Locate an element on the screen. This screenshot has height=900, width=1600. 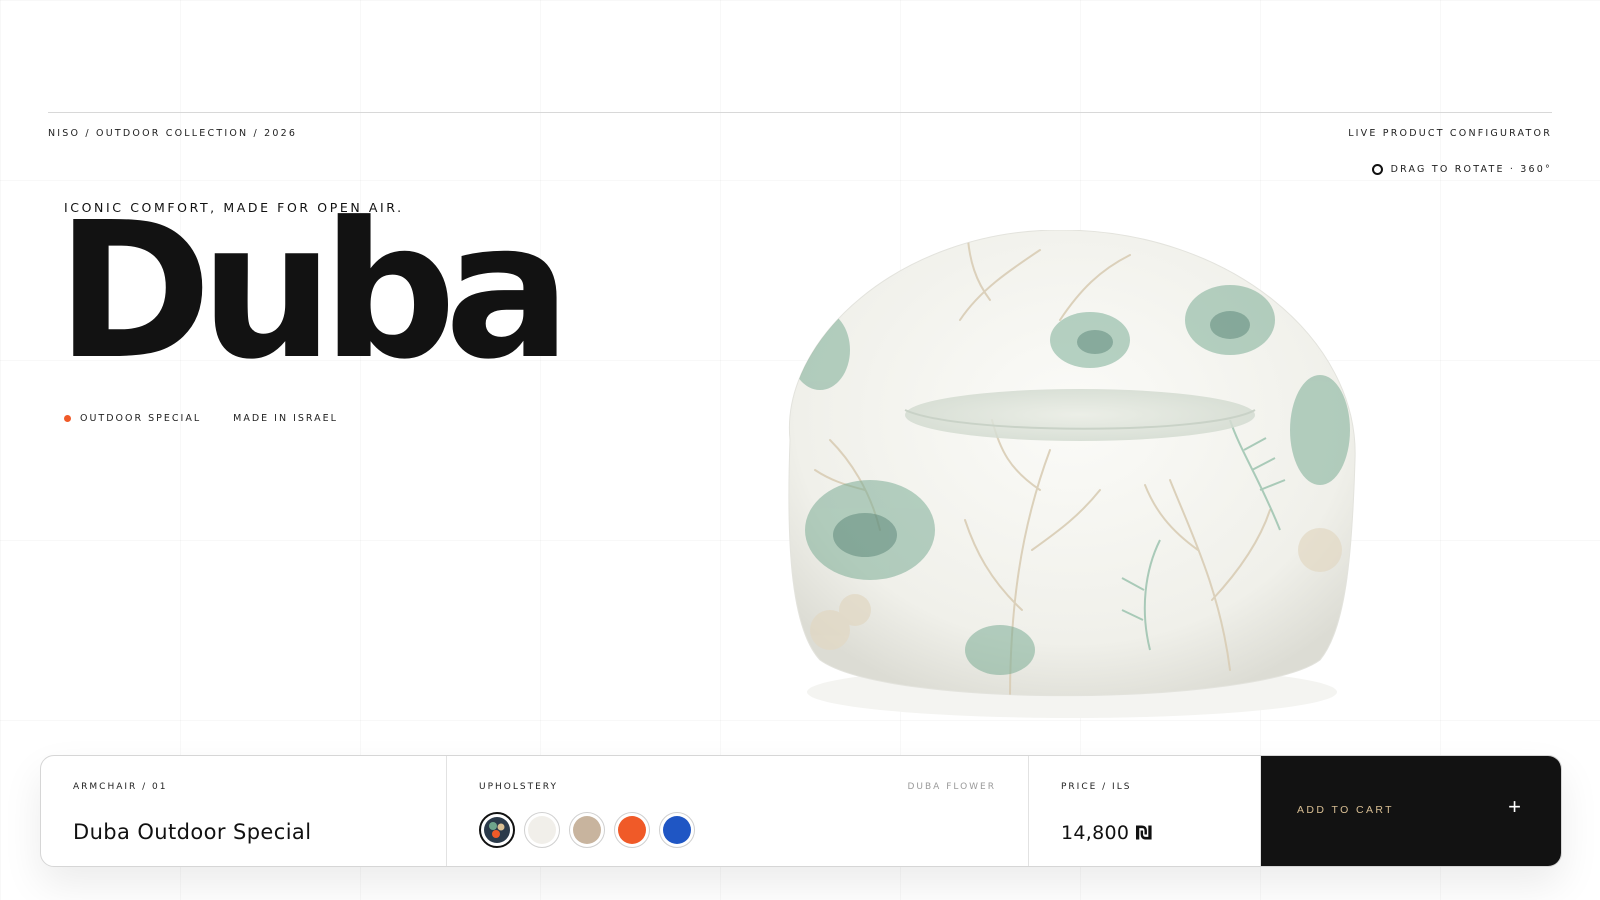
seat-cushion is located at coordinates (1080, 415).